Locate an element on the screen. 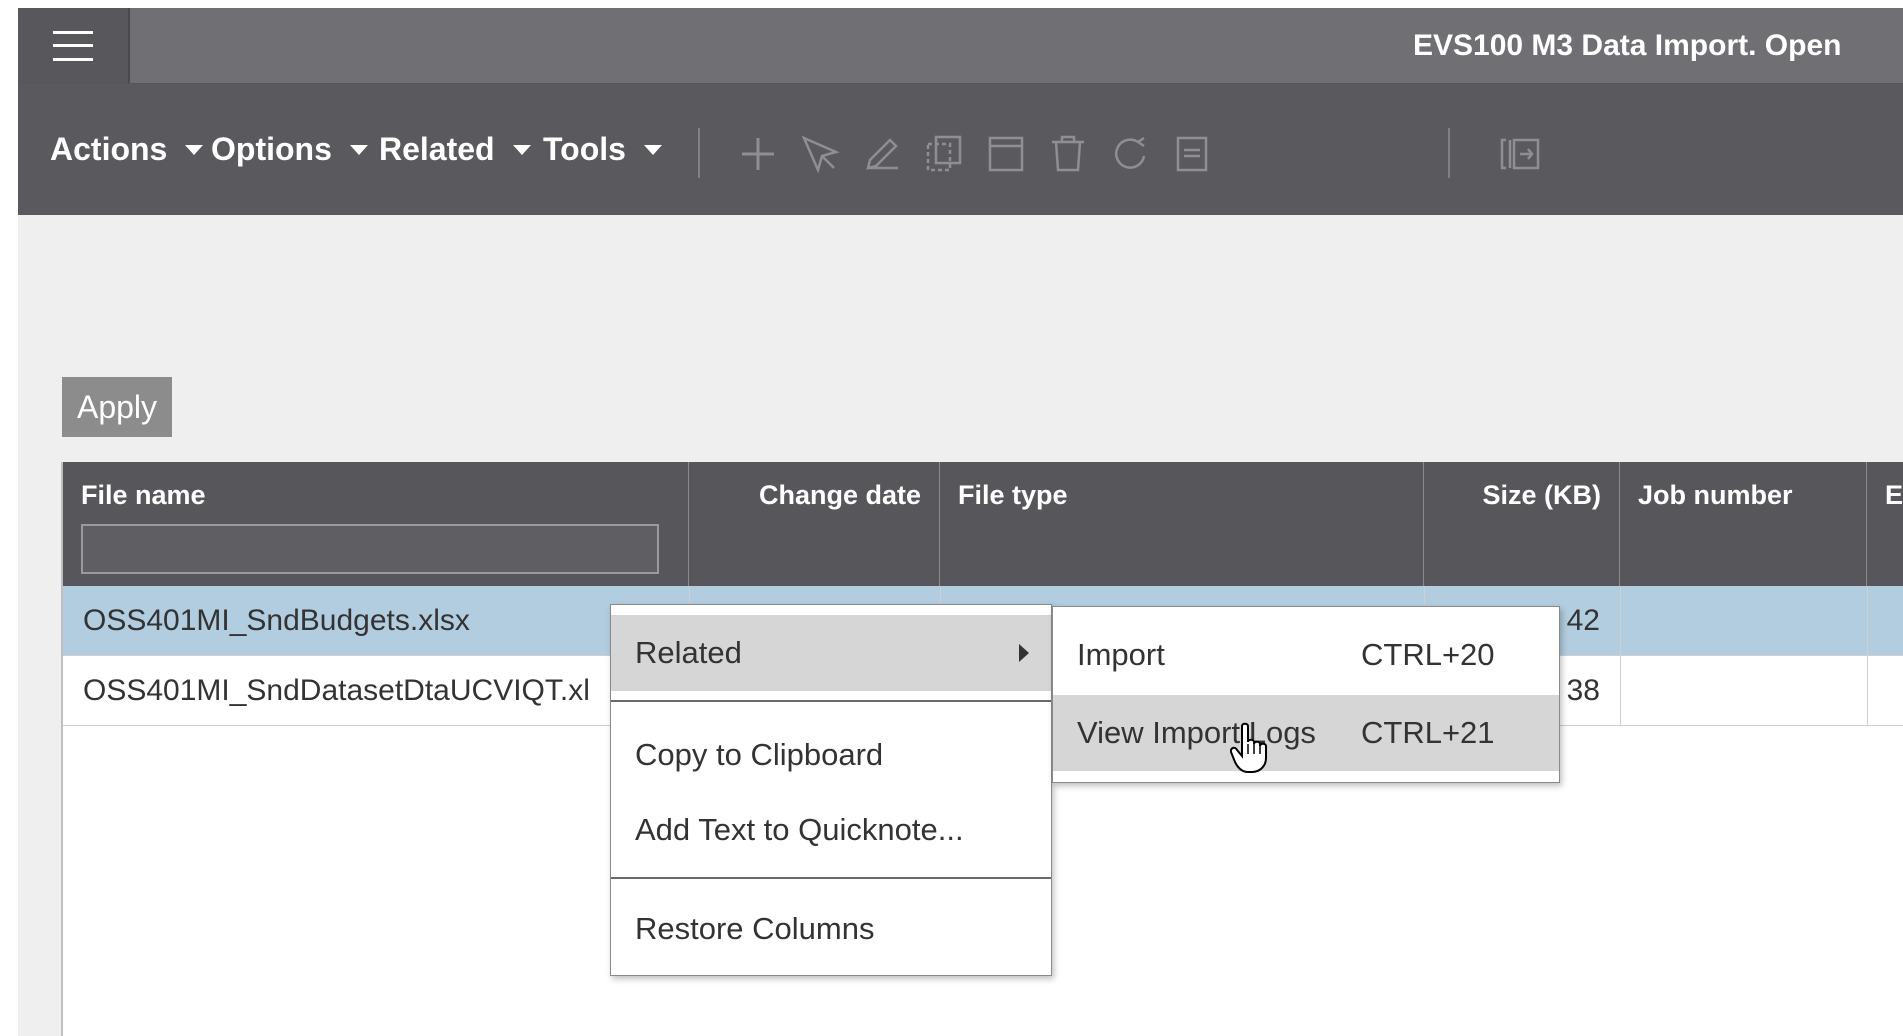 Image resolution: width=1903 pixels, height=1036 pixels. title-bar: EVS100 M3 Data Import. Open is located at coordinates (960, 46).